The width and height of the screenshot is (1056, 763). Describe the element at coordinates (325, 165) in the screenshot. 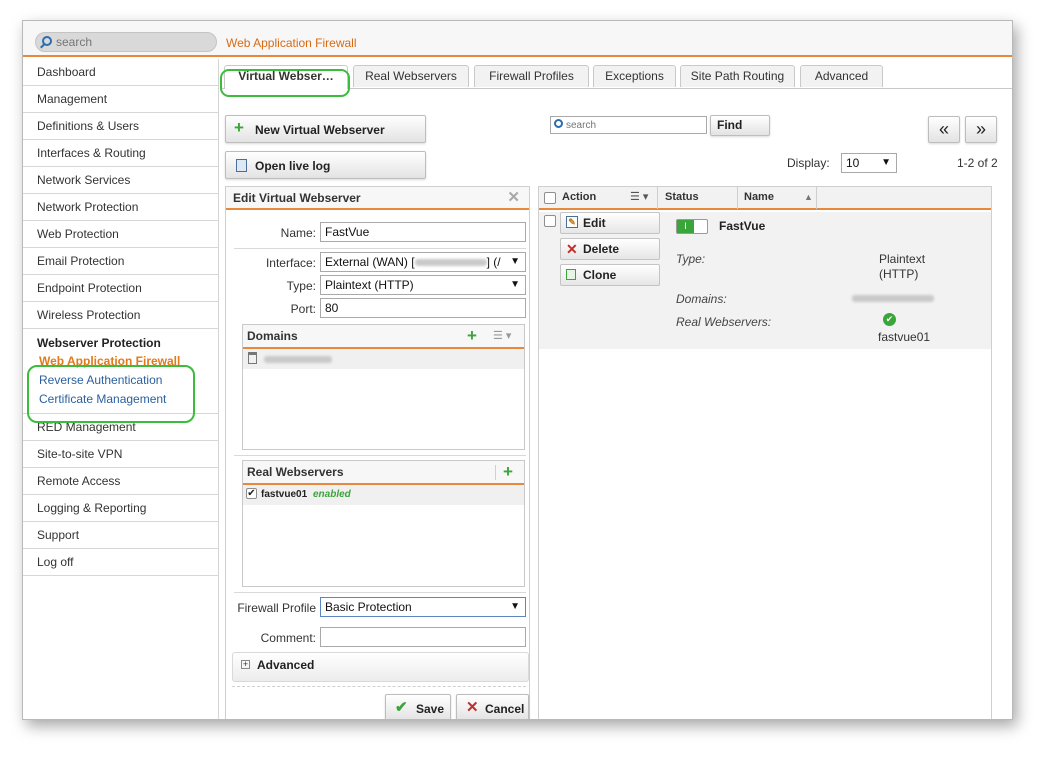

I see `open-live-log-button: Open live log` at that location.